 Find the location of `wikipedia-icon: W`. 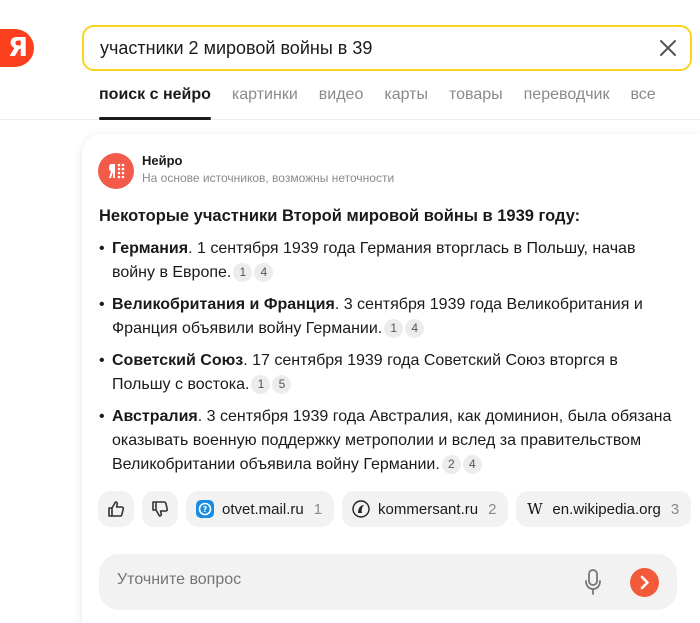

wikipedia-icon: W is located at coordinates (535, 509).